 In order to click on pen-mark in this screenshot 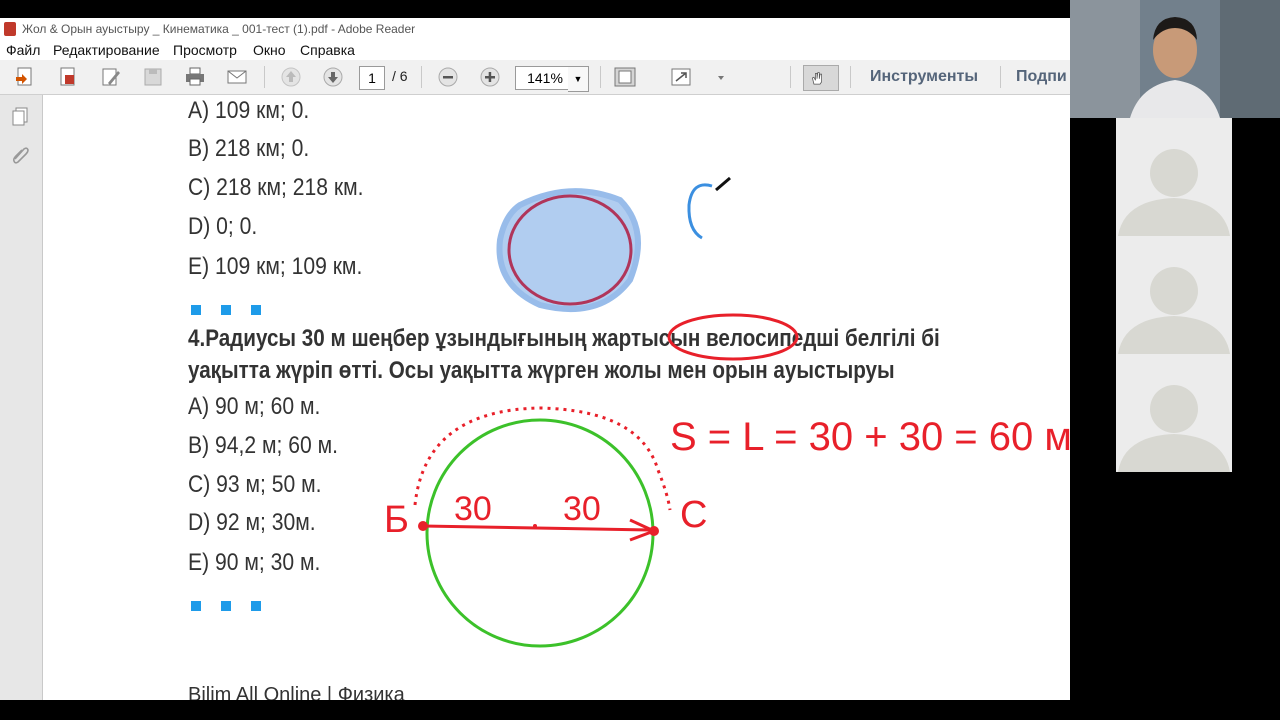, I will do `click(723, 184)`.